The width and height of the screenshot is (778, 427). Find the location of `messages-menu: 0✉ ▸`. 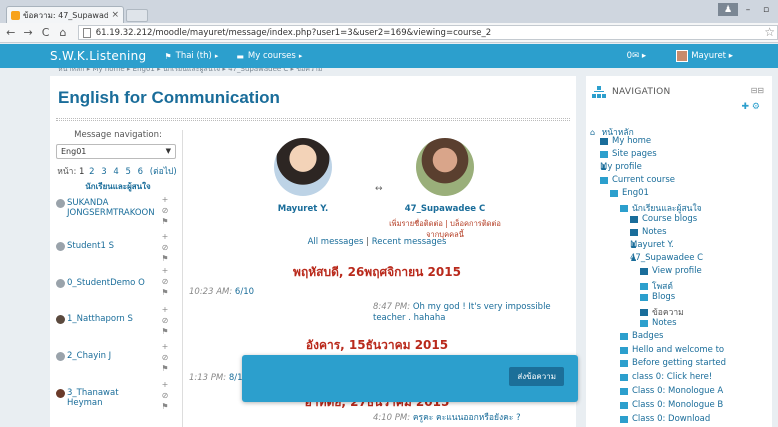

messages-menu: 0✉ ▸ is located at coordinates (637, 56).